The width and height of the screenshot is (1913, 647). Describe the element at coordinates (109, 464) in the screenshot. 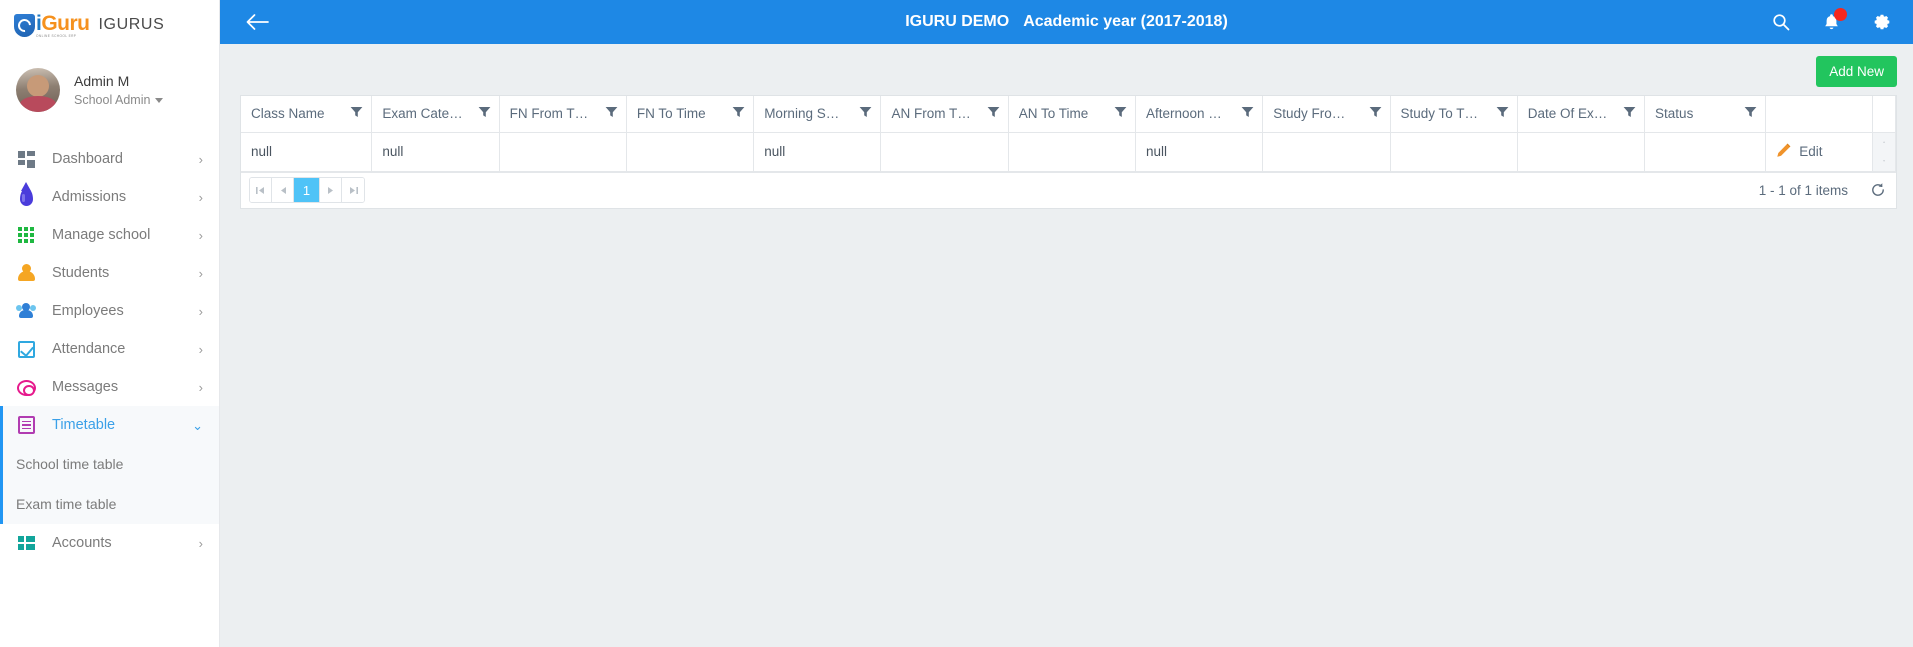

I see `sidebar-subitem-school-time-table: School time table` at that location.